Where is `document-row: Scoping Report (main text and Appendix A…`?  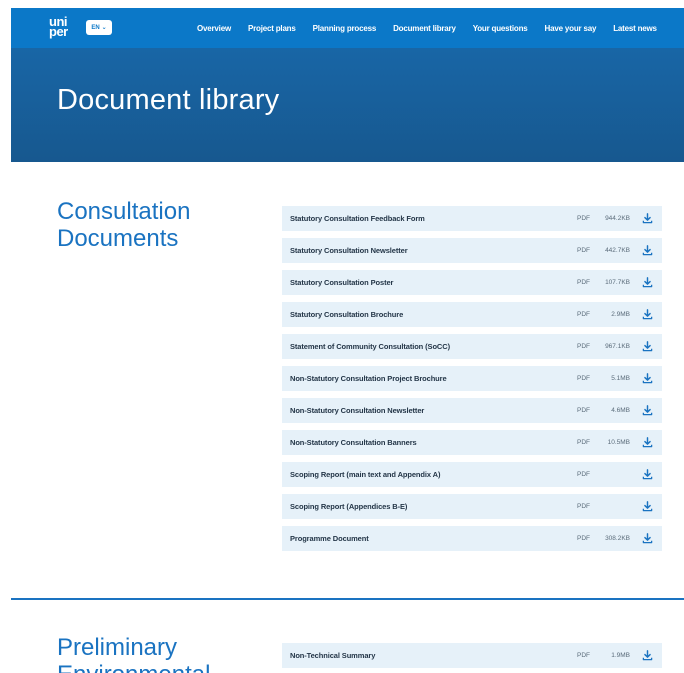 document-row: Scoping Report (main text and Appendix A… is located at coordinates (472, 474).